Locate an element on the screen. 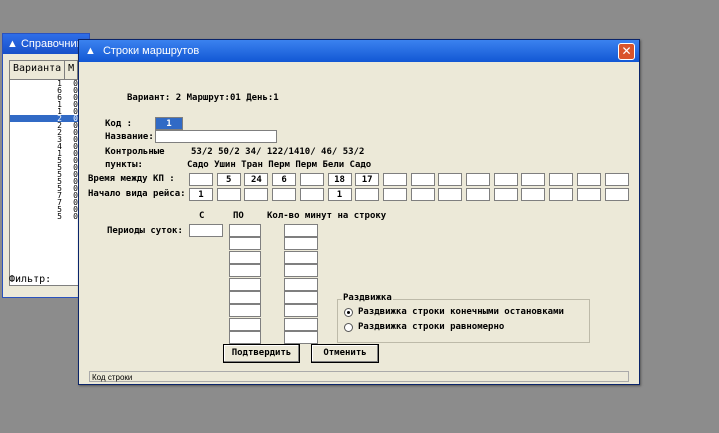 The image size is (719, 433). kod-label: Код : is located at coordinates (119, 124).